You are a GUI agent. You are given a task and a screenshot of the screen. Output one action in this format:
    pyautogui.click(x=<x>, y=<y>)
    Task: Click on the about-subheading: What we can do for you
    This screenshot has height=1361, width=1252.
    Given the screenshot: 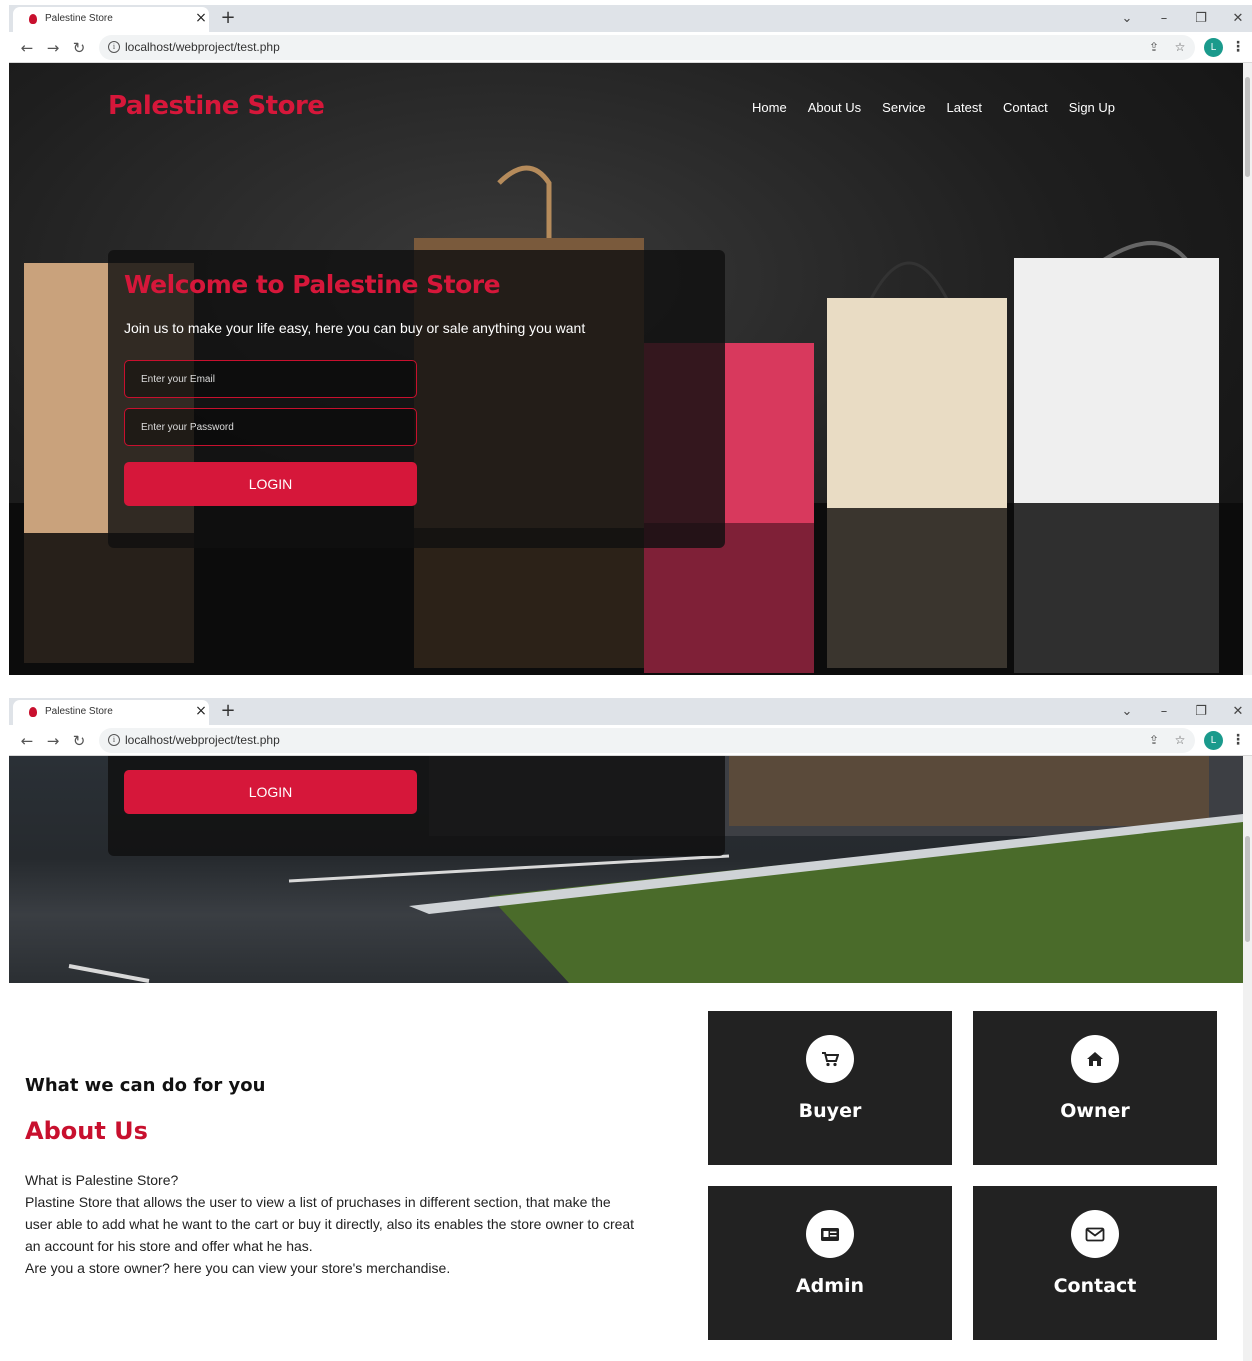 What is the action you would take?
    pyautogui.click(x=145, y=1085)
    